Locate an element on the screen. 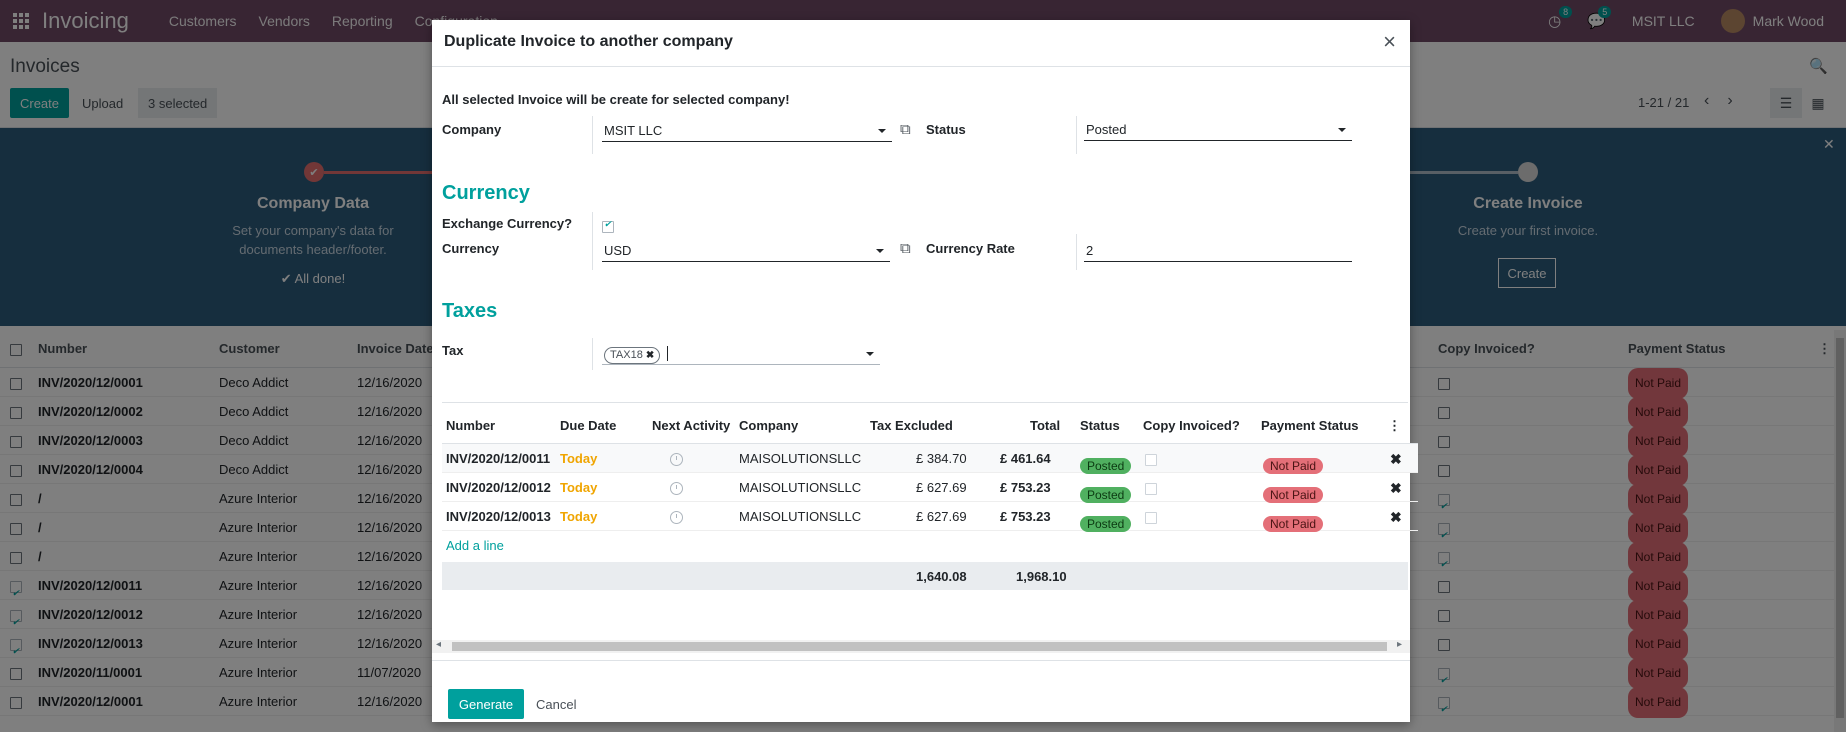  status-value: Posted is located at coordinates (1106, 129).